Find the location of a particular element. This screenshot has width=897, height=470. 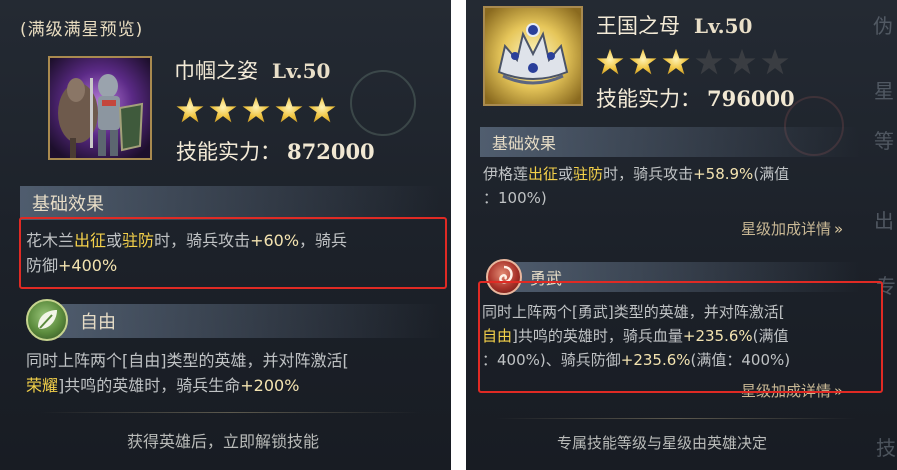

power-value: 872000 is located at coordinates (331, 151).